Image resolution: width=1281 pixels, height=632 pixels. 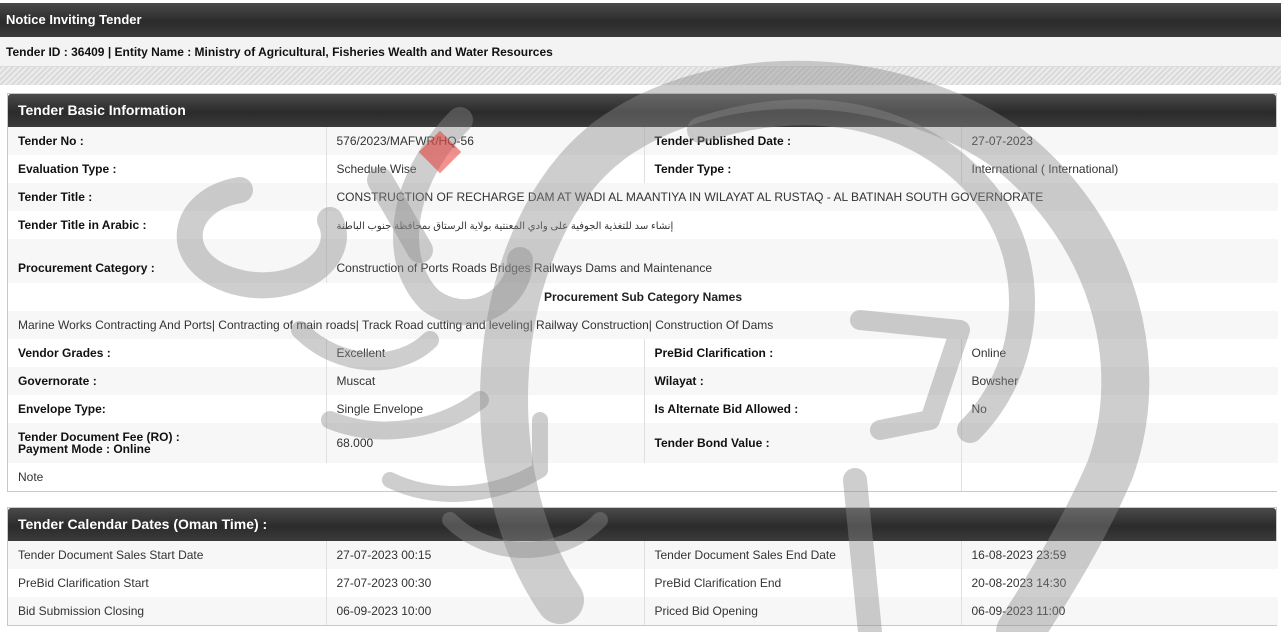 What do you see at coordinates (167, 197) in the screenshot?
I see `tender-title-label: Tender Title :` at bounding box center [167, 197].